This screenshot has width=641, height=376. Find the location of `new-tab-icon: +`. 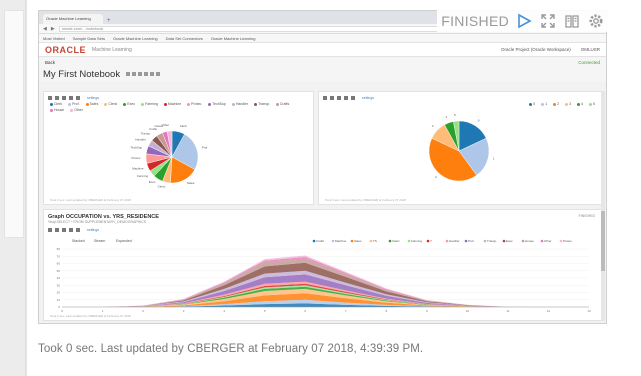

new-tab-icon: + is located at coordinates (109, 21).